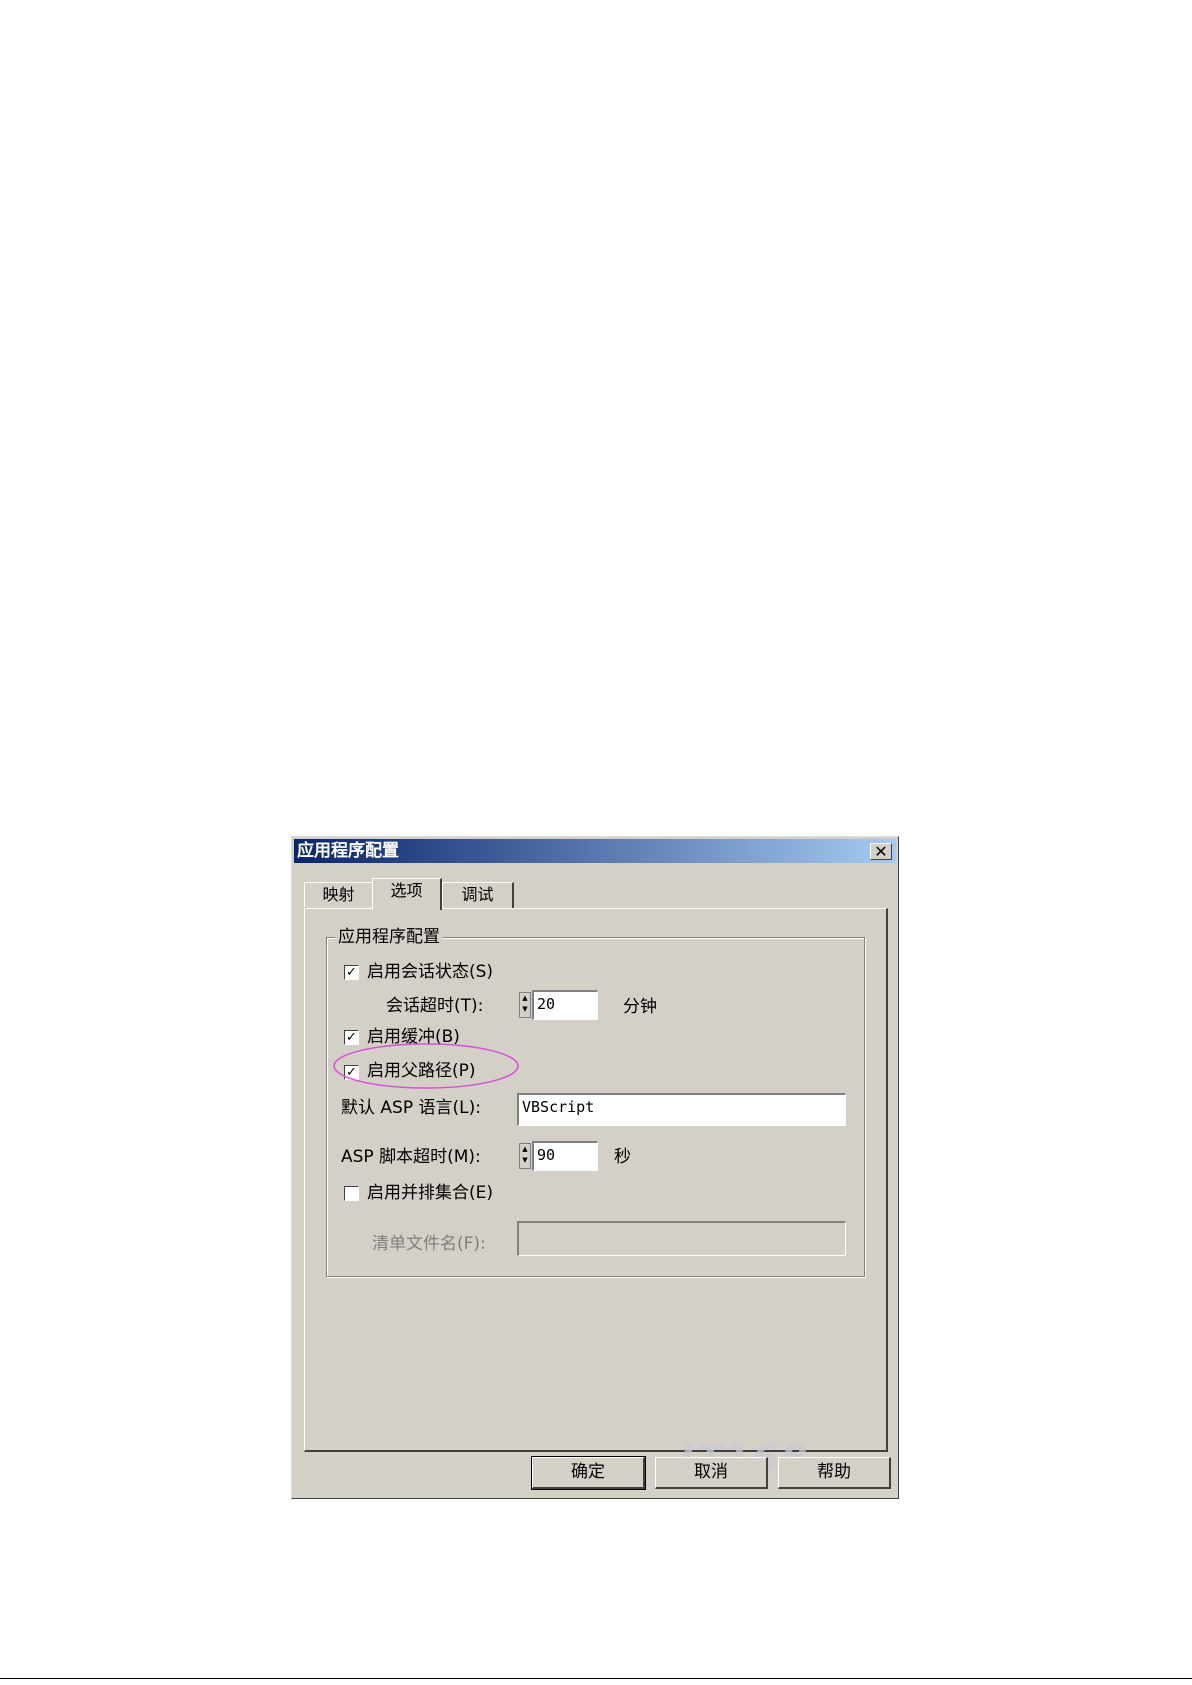 The width and height of the screenshot is (1192, 1685). Describe the element at coordinates (640, 1007) in the screenshot. I see `session-timeout-unit: 分钟` at that location.